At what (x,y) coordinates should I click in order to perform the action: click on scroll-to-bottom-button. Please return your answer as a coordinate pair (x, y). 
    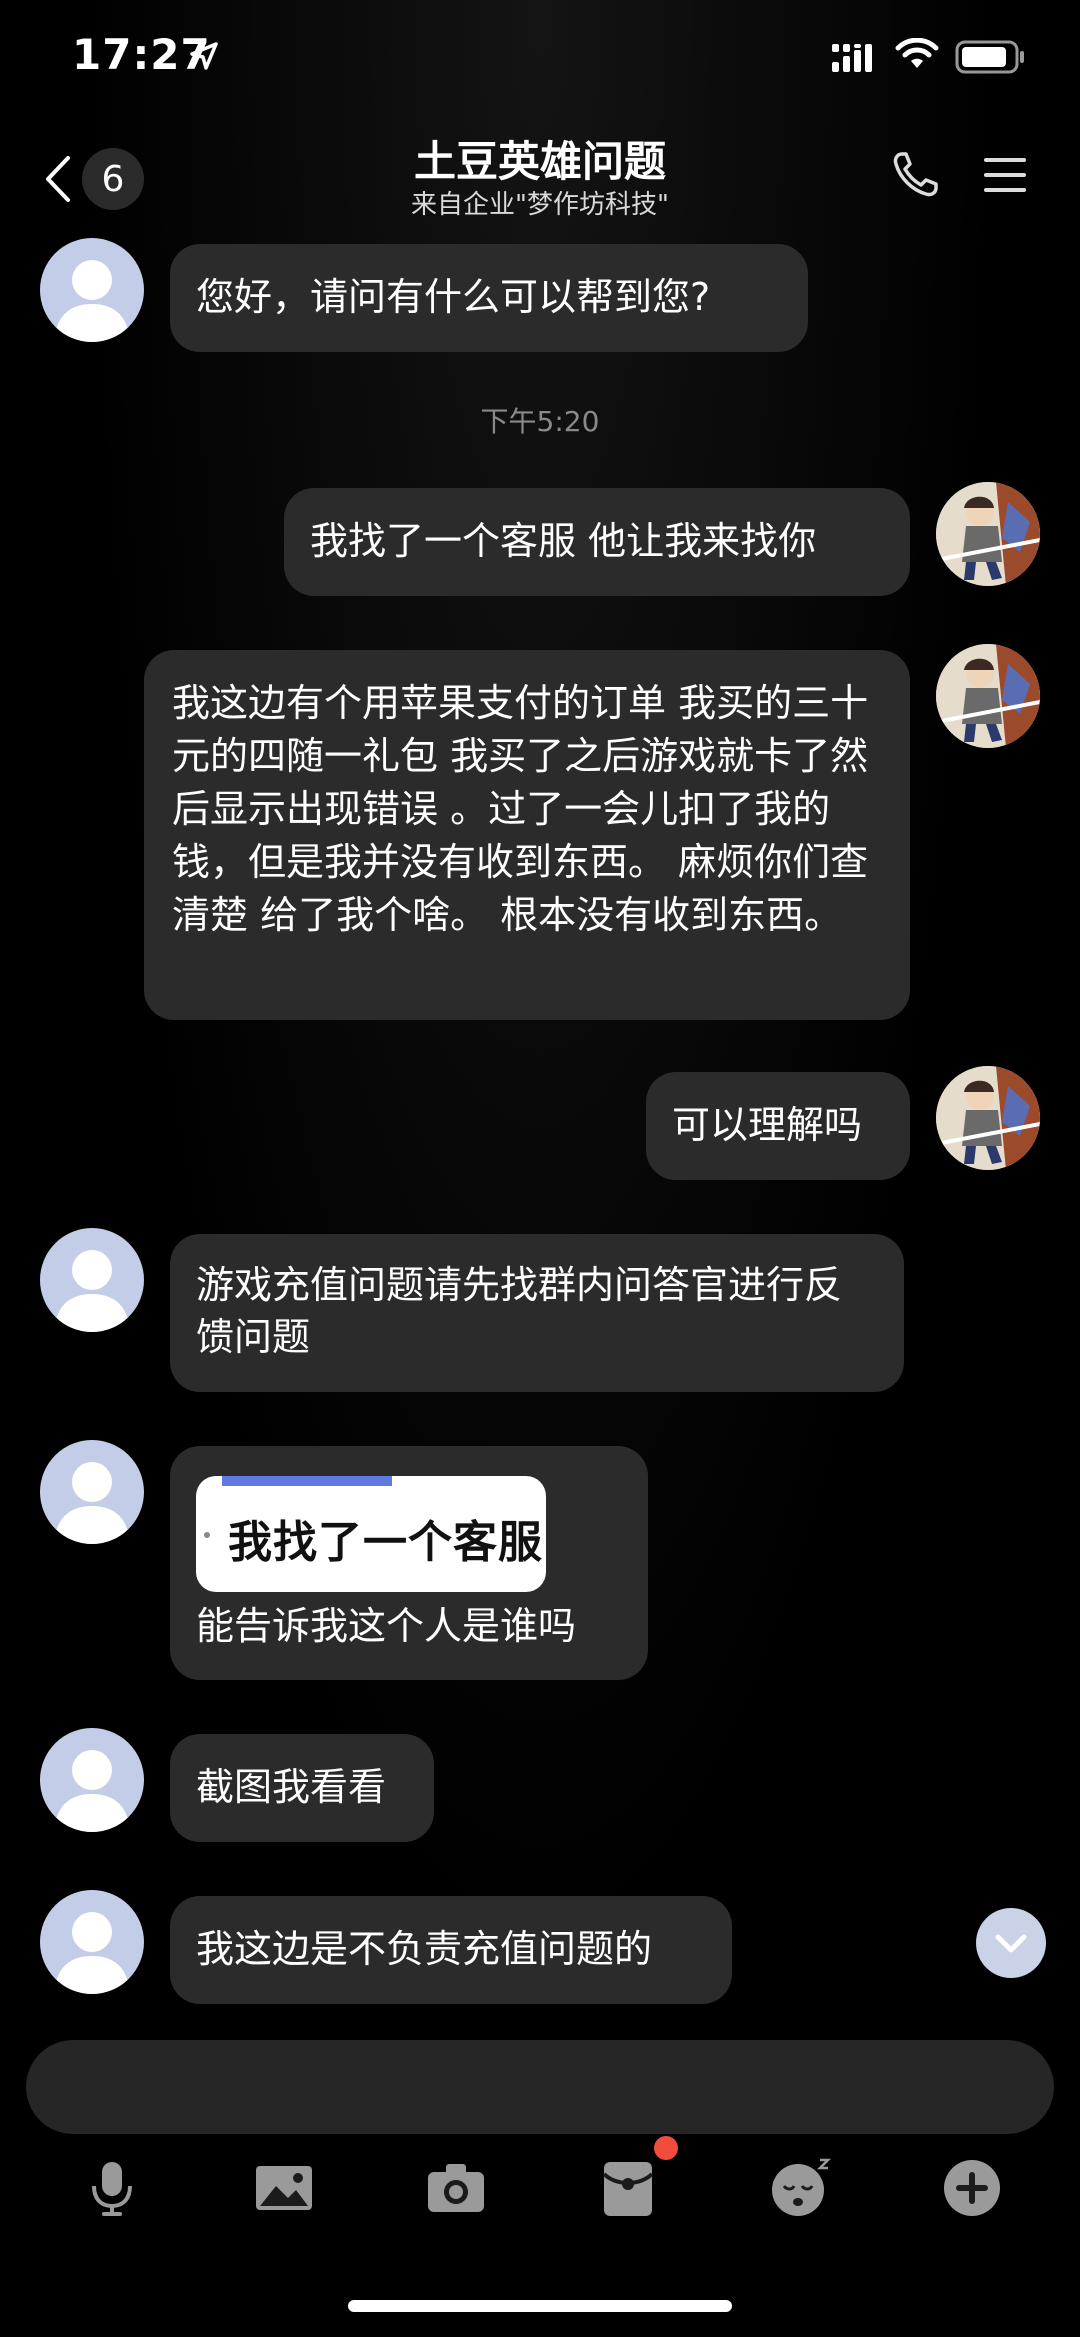
    Looking at the image, I should click on (1011, 1943).